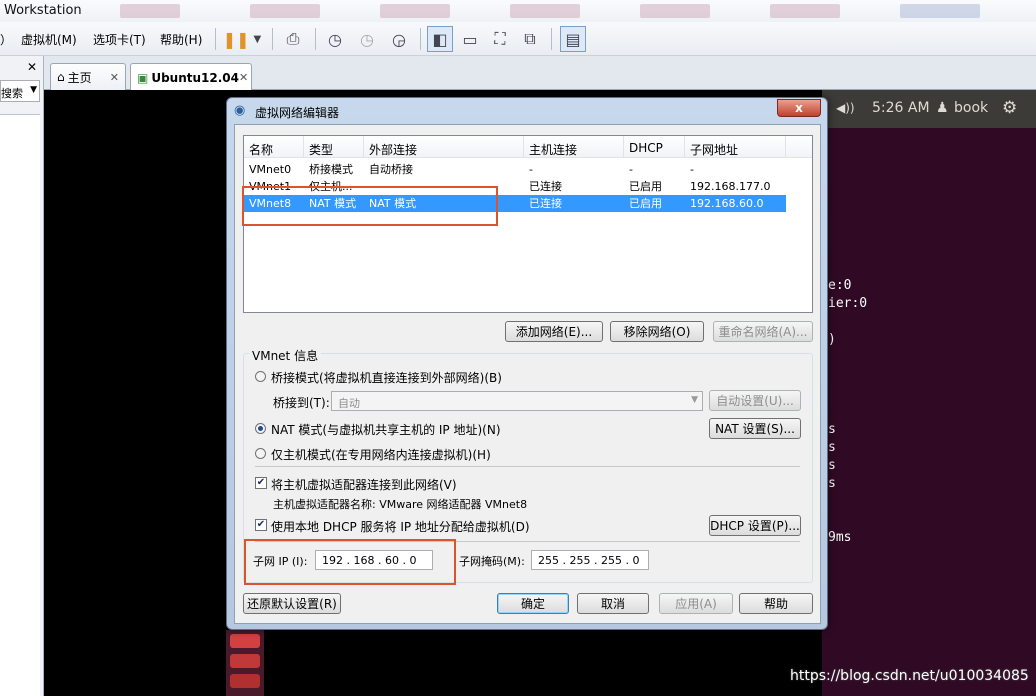 The height and width of the screenshot is (696, 1036). I want to click on bridge-mode-label: 桥接模式(将虚拟机直接连接到外部网络)(B), so click(386, 377).